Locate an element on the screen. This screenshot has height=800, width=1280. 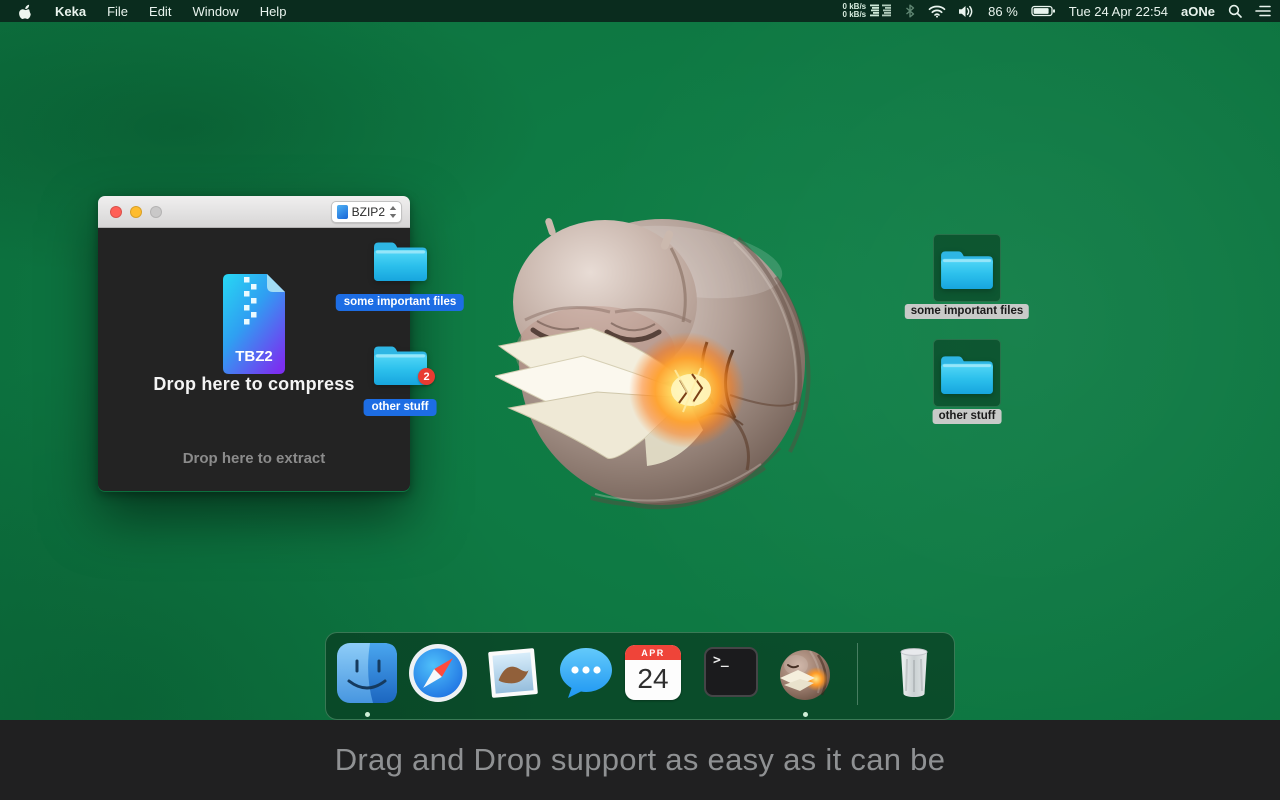
desktop-folder-other-stuff is located at coordinates (967, 373).